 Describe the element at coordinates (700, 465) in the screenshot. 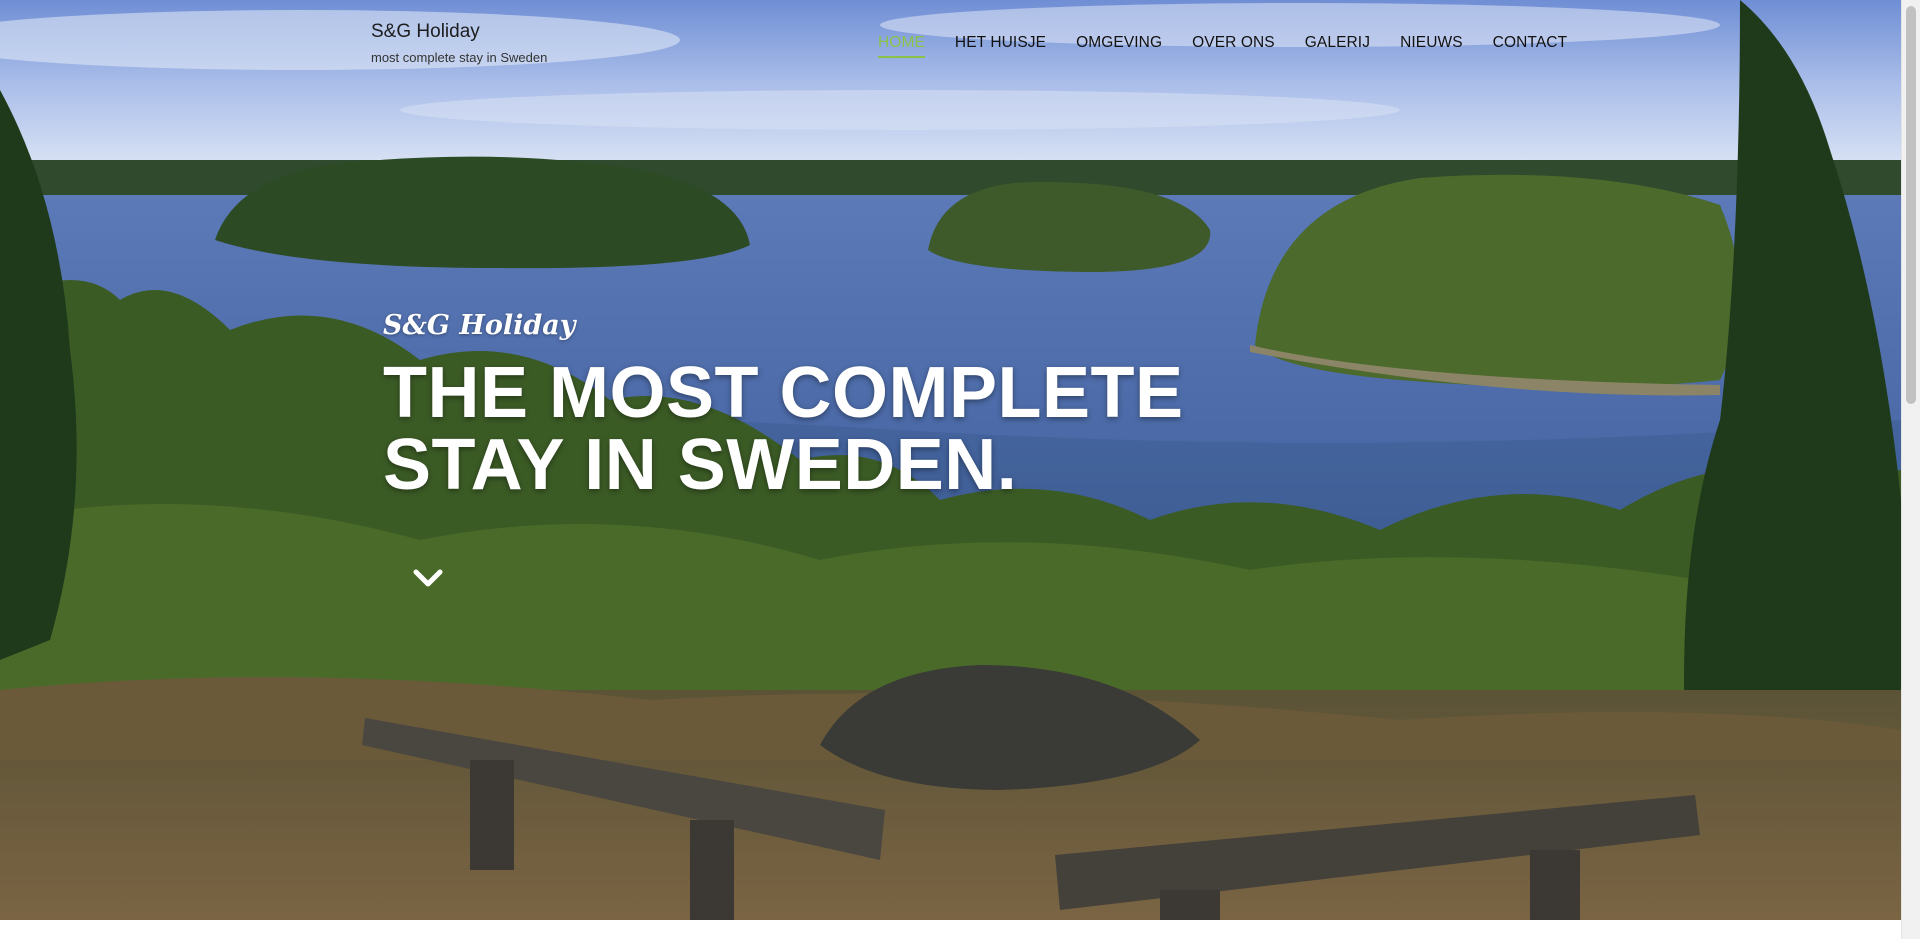

I see `hero-headline-line2: STAY IN SWEDEN.` at that location.